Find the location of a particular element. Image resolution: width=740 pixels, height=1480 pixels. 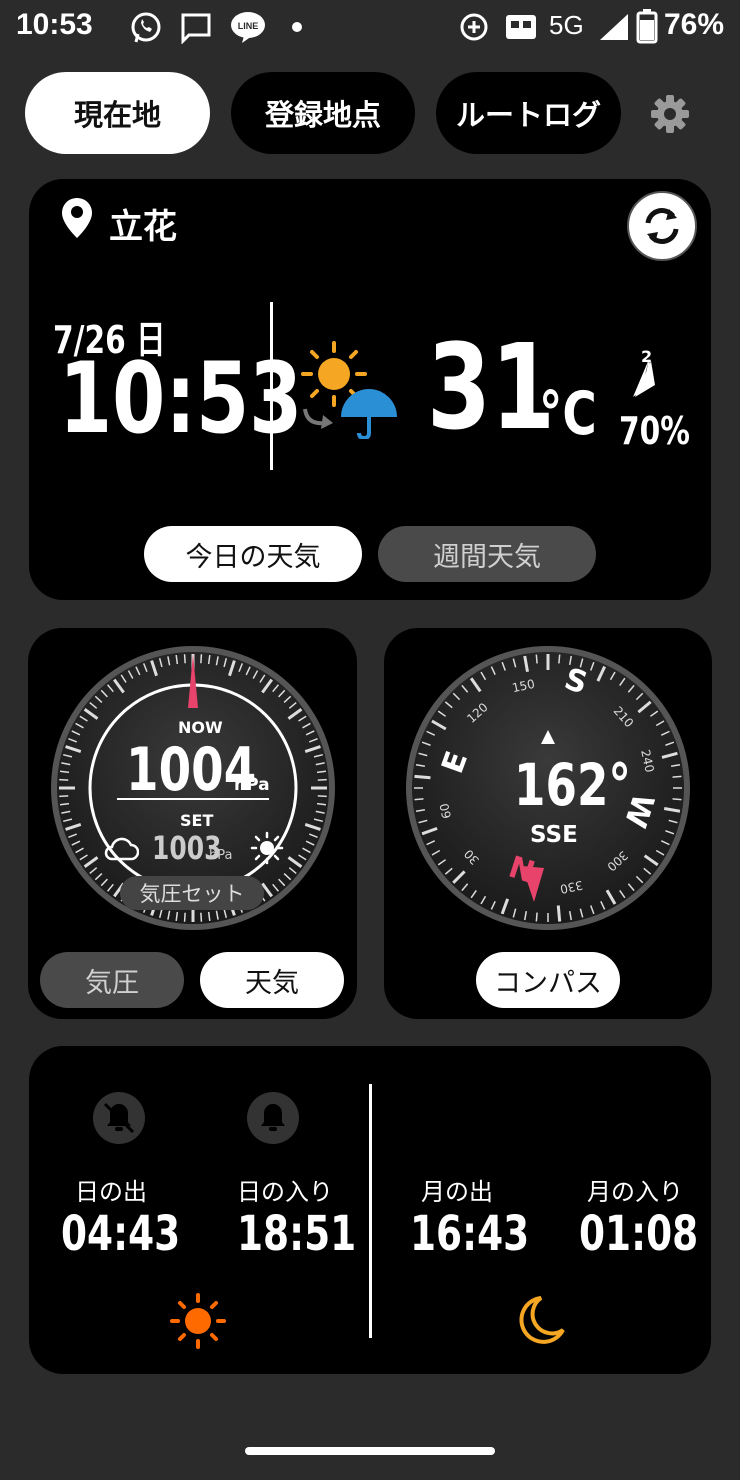

wind-level: 2 is located at coordinates (647, 356).